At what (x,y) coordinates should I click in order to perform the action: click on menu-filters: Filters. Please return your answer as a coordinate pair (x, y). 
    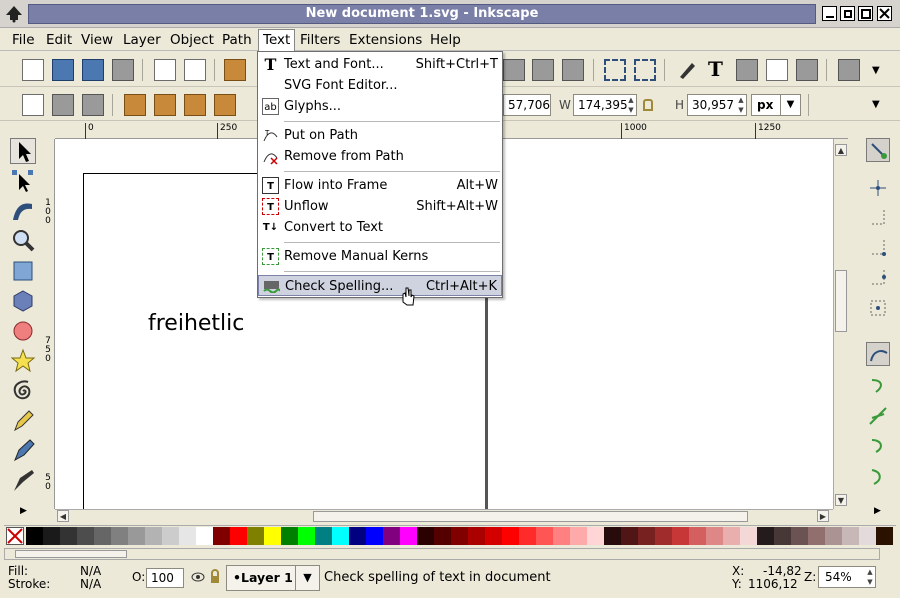
    Looking at the image, I should click on (320, 40).